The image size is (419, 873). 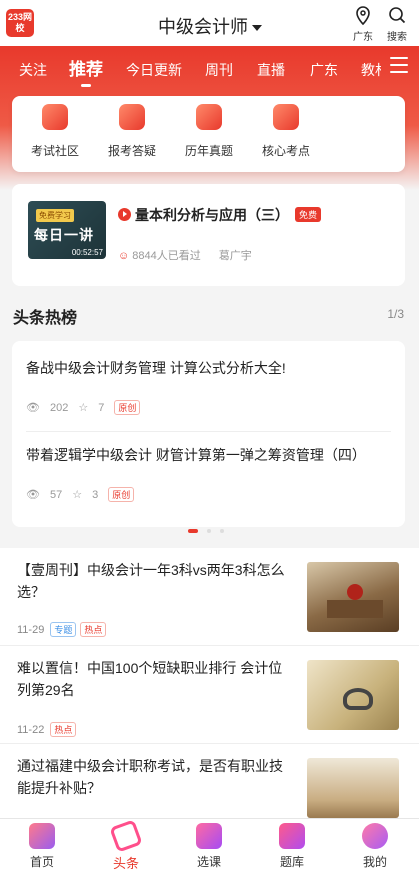 What do you see at coordinates (55, 117) in the screenshot?
I see `community-icon` at bounding box center [55, 117].